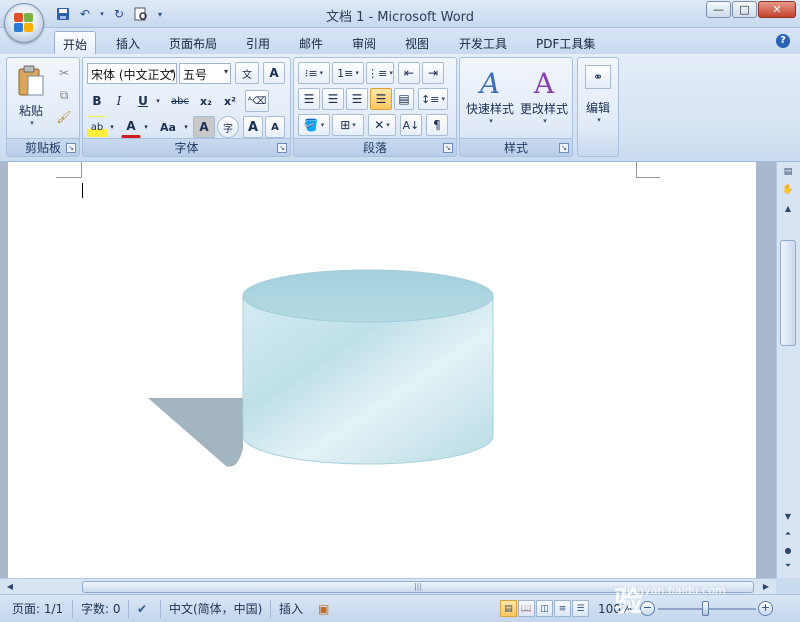 The height and width of the screenshot is (622, 800). I want to click on pan-hand-icon: ✋, so click(788, 190).